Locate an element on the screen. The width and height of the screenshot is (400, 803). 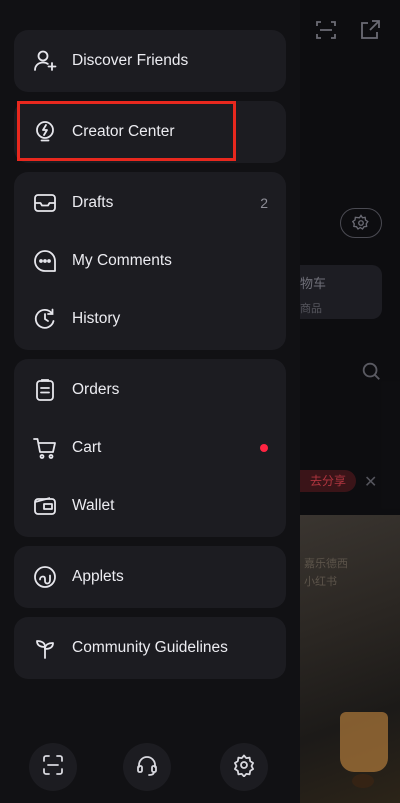
menu-item-cart: Cart is located at coordinates (150, 448).